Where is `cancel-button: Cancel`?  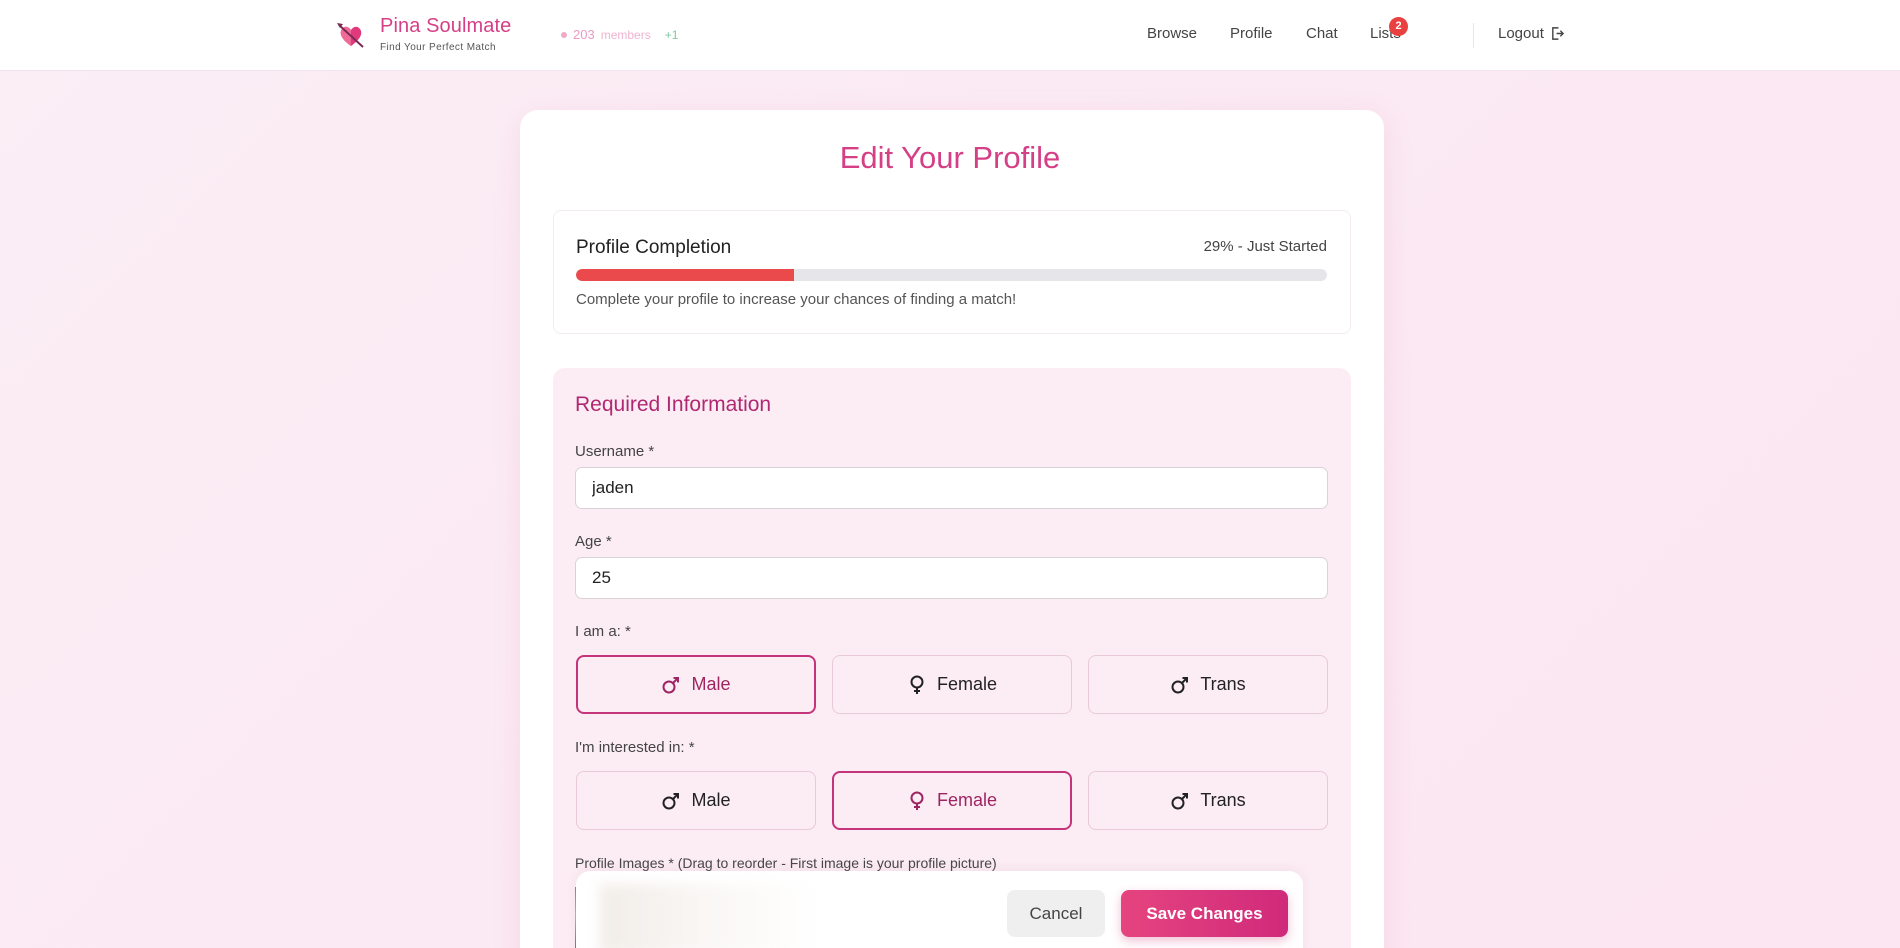
cancel-button: Cancel is located at coordinates (1056, 913).